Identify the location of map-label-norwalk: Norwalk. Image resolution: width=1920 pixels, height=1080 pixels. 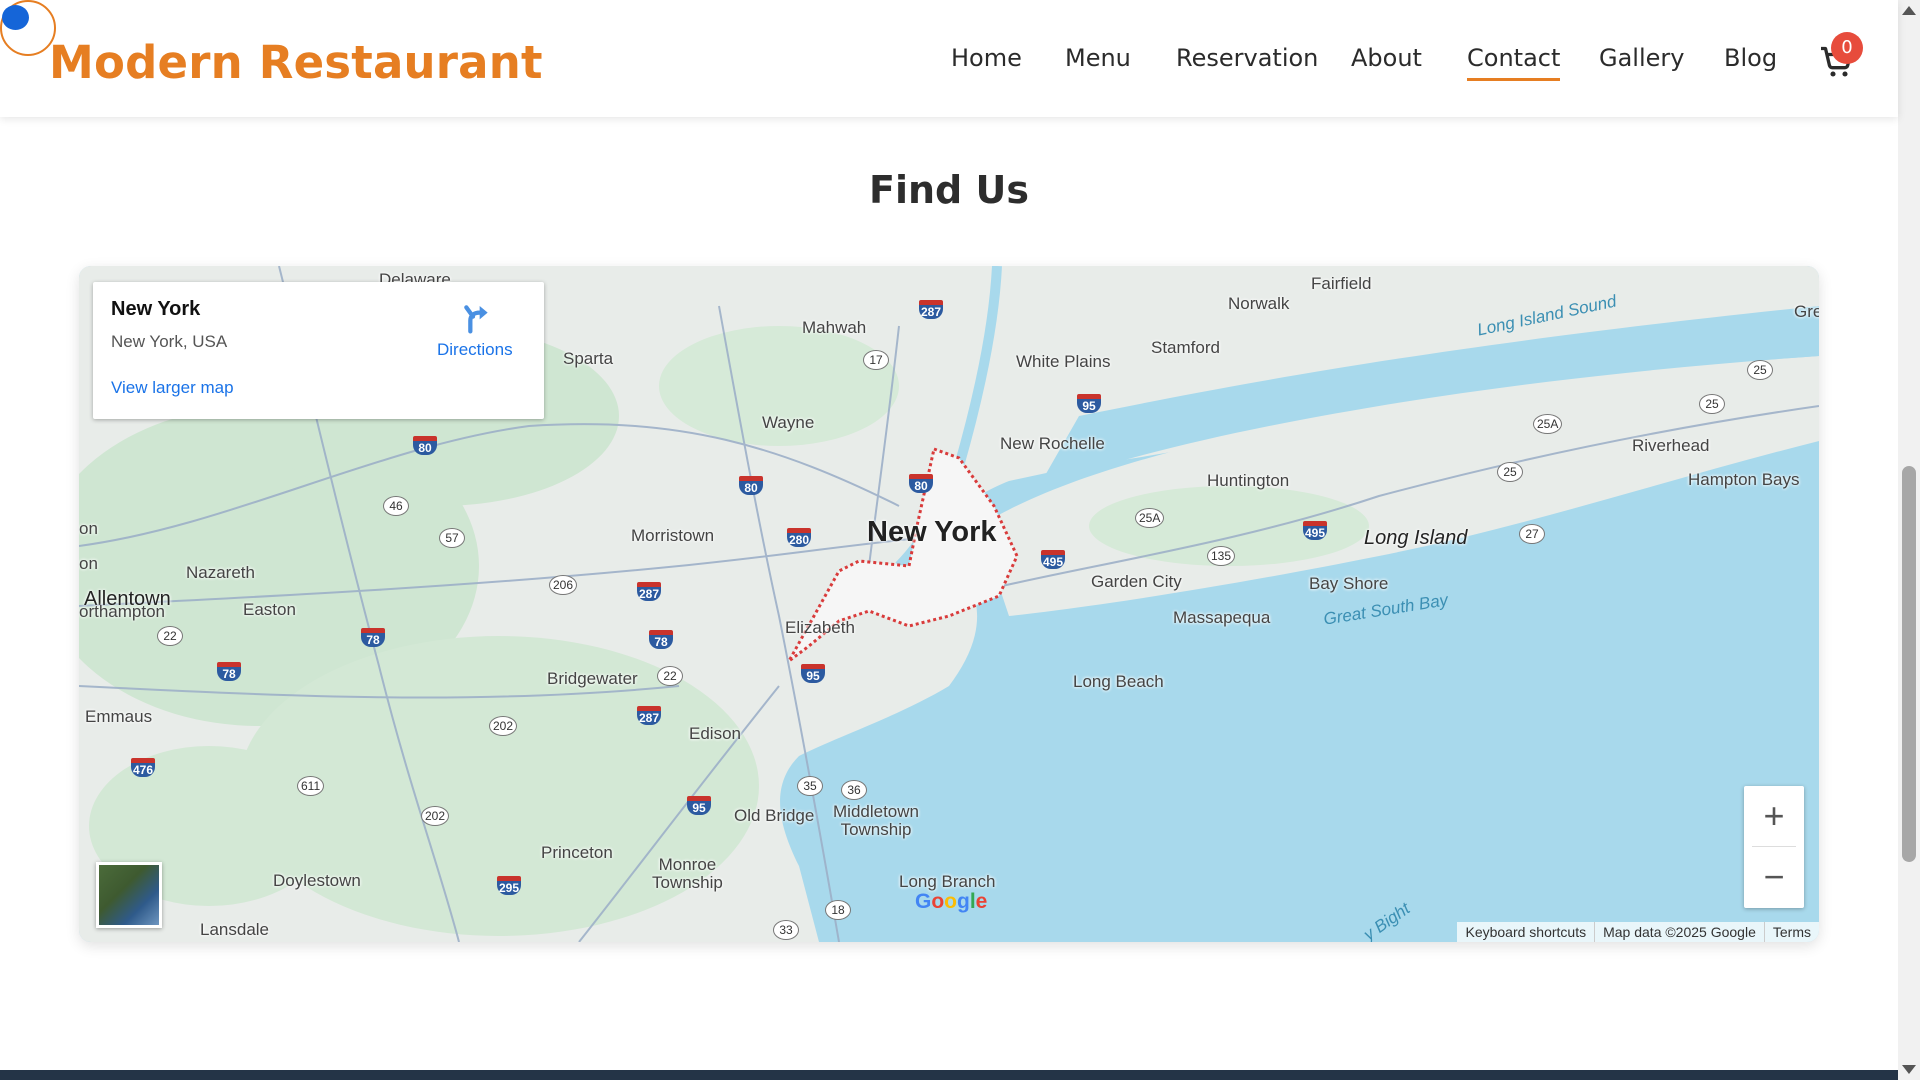
(1259, 303).